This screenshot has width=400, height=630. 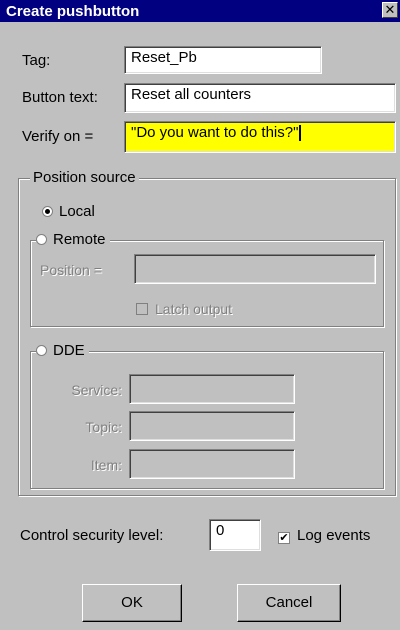 I want to click on dde-radio: DDE, so click(x=62, y=350).